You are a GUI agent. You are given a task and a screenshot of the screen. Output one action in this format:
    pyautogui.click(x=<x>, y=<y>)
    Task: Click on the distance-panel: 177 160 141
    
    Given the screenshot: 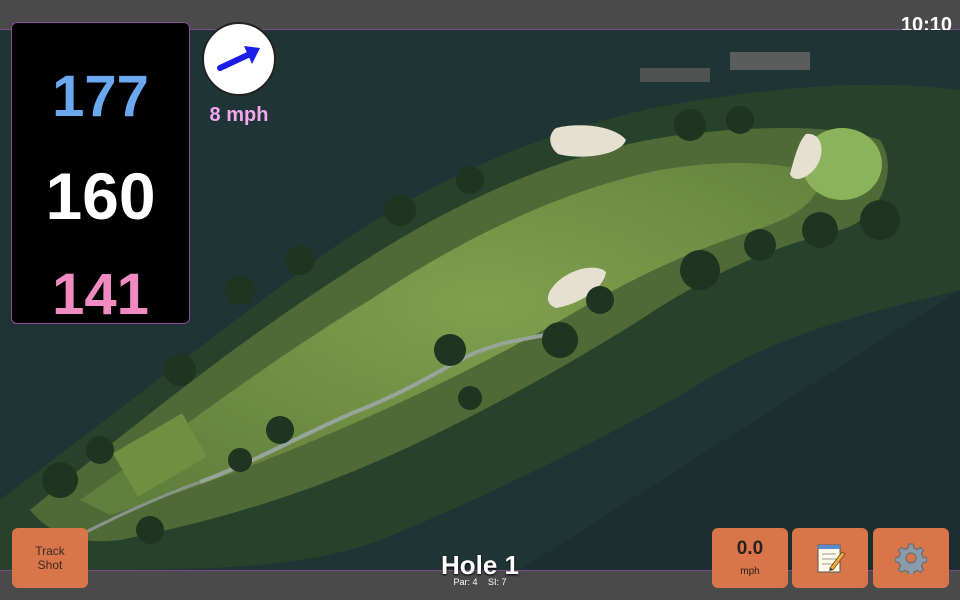 What is the action you would take?
    pyautogui.click(x=100, y=174)
    